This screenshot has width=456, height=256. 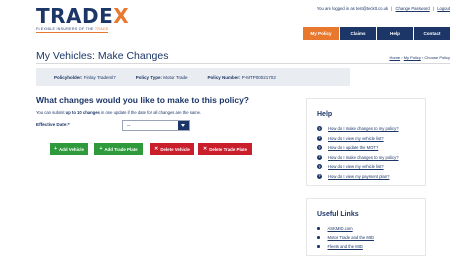 I want to click on policy-type-info: Policy Type: Motor Trade, so click(x=161, y=77).